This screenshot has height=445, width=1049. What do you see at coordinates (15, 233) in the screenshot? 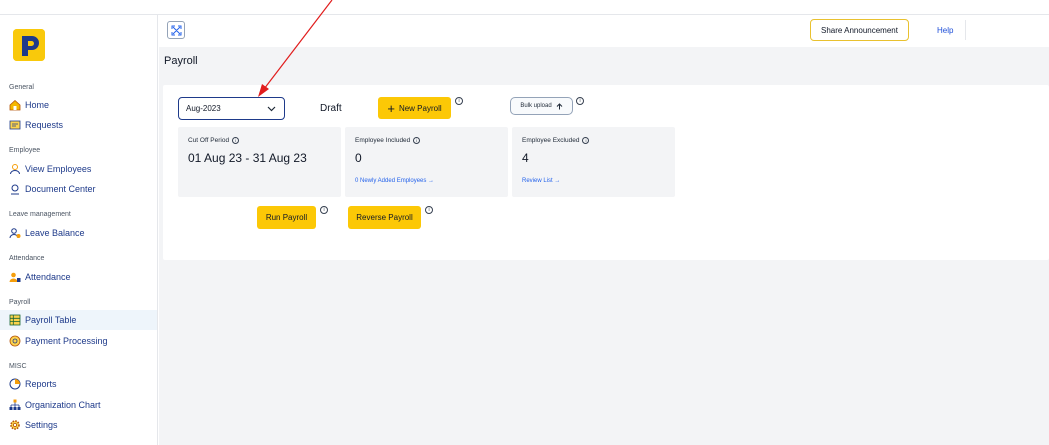
I see `leave-icon` at bounding box center [15, 233].